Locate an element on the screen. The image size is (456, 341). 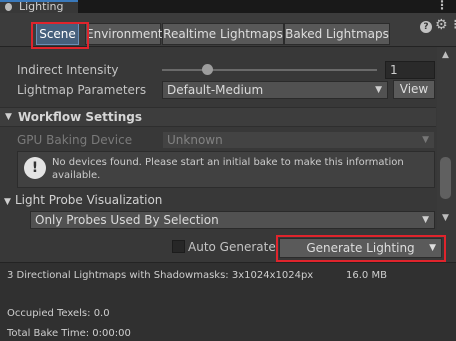
scrollbar is located at coordinates (446, 138).